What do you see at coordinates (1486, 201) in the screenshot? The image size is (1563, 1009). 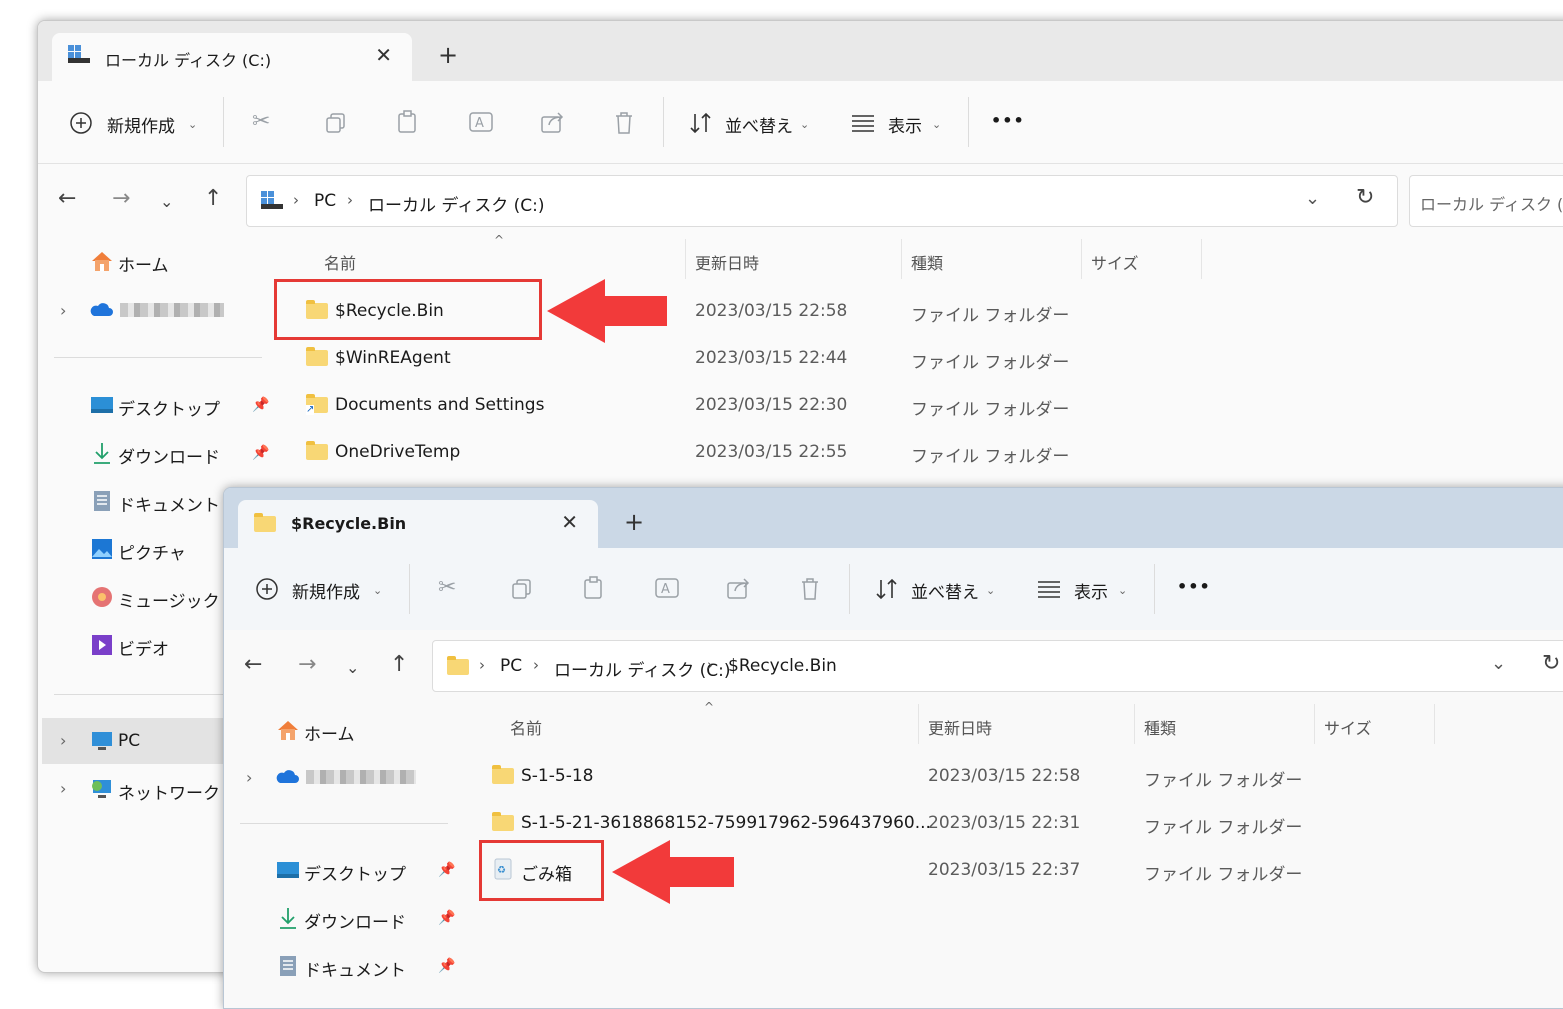 I see `search-input: ローカル ディスク (C:)` at bounding box center [1486, 201].